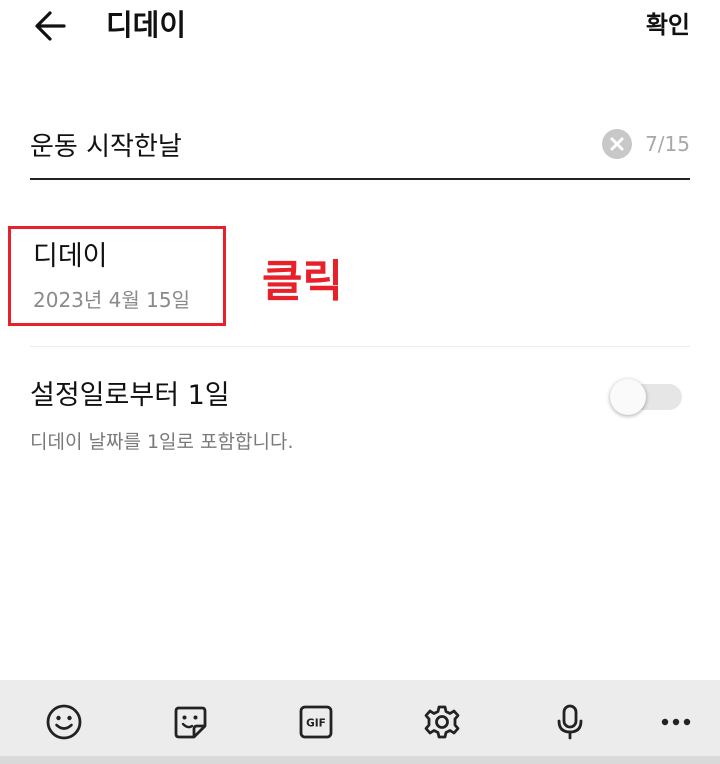 Image resolution: width=720 pixels, height=764 pixels. Describe the element at coordinates (302, 281) in the screenshot. I see `click-annotation: 클릭` at that location.